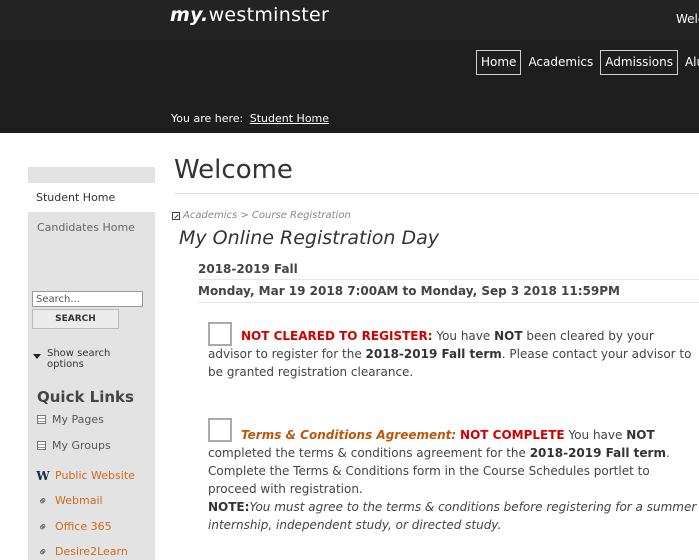 Image resolution: width=699 pixels, height=560 pixels. What do you see at coordinates (499, 62) in the screenshot?
I see `nav-home: Home` at bounding box center [499, 62].